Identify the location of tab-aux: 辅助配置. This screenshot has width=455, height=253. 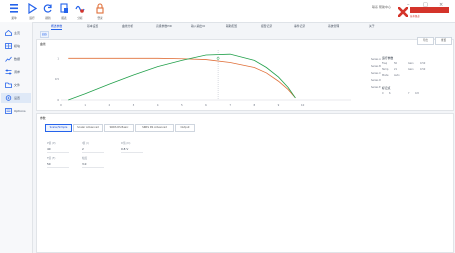
(231, 26).